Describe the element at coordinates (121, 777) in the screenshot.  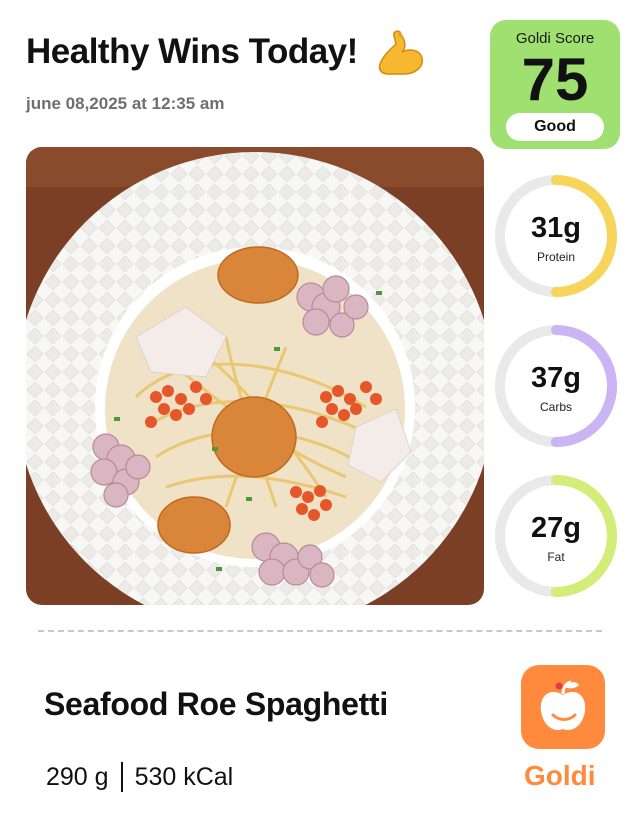
I see `stats-separator` at that location.